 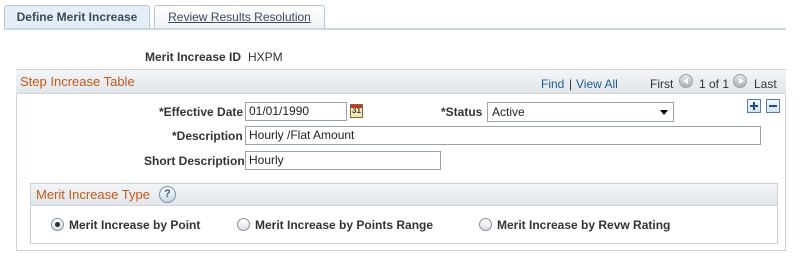 What do you see at coordinates (93, 194) in the screenshot?
I see `merit-increase-type-title: Merit Increase Type` at bounding box center [93, 194].